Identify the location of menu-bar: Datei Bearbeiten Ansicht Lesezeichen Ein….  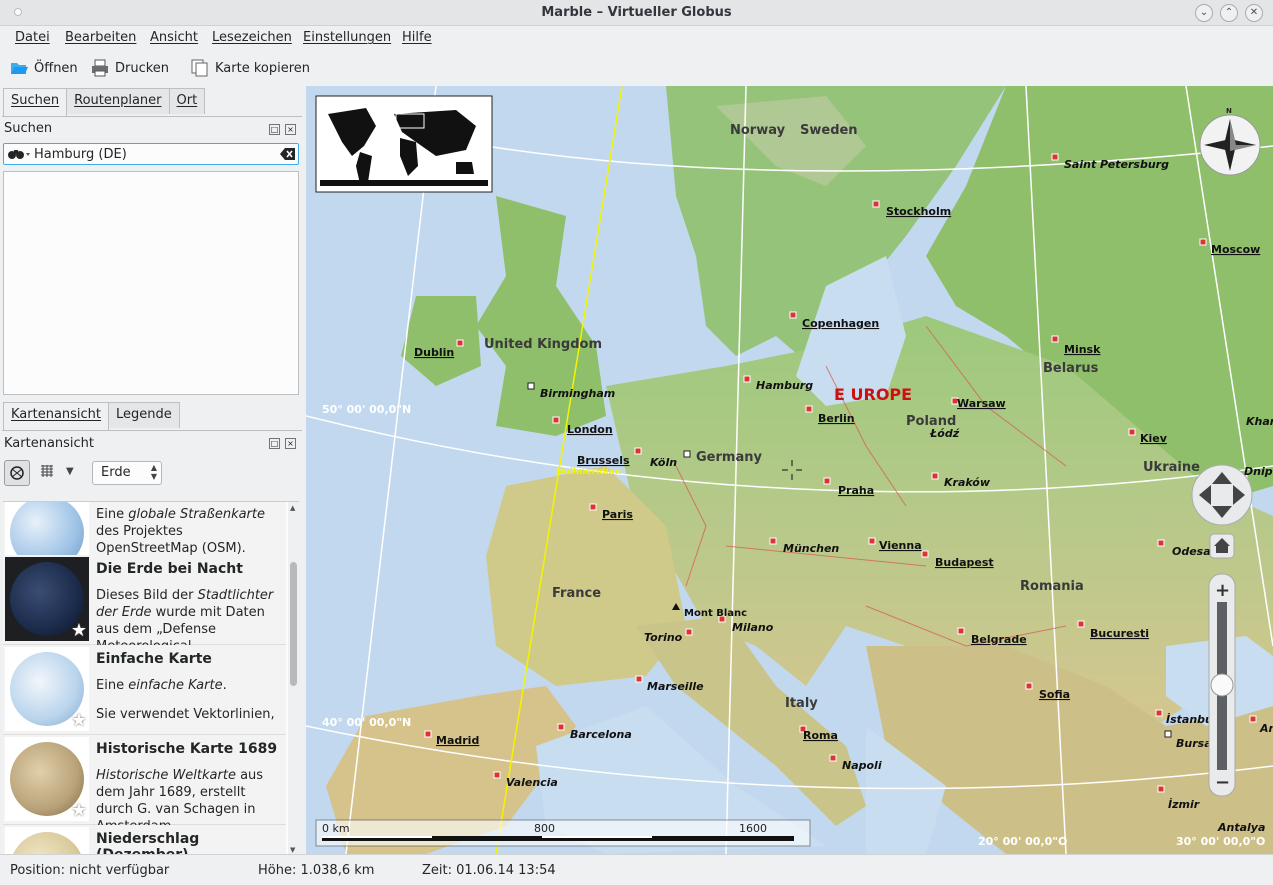
(636, 38).